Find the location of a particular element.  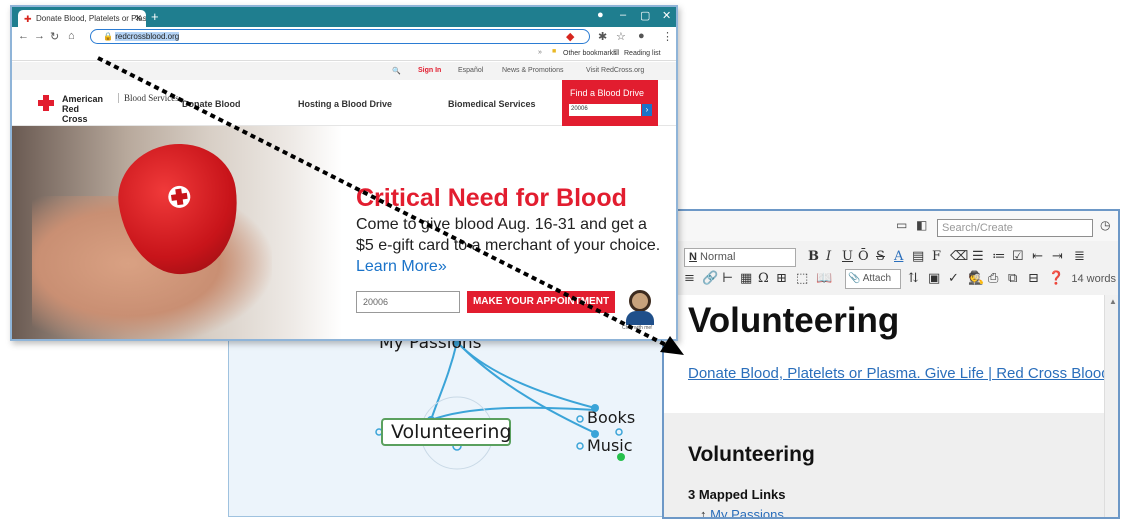

site-search-icon: 🔍 is located at coordinates (396, 71).